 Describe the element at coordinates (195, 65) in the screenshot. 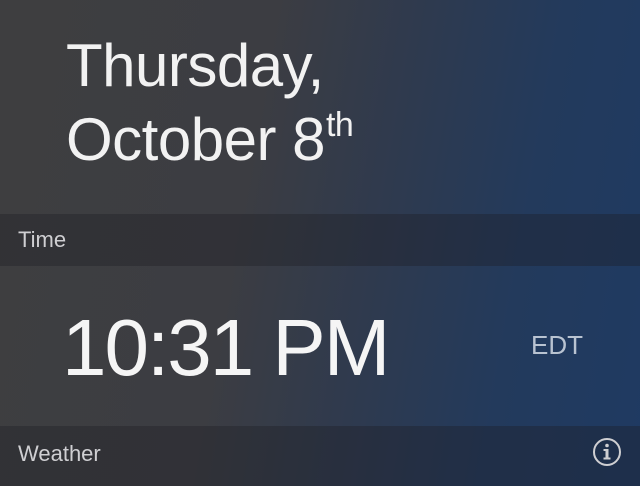

I see `weekday-label: Thursday,` at that location.